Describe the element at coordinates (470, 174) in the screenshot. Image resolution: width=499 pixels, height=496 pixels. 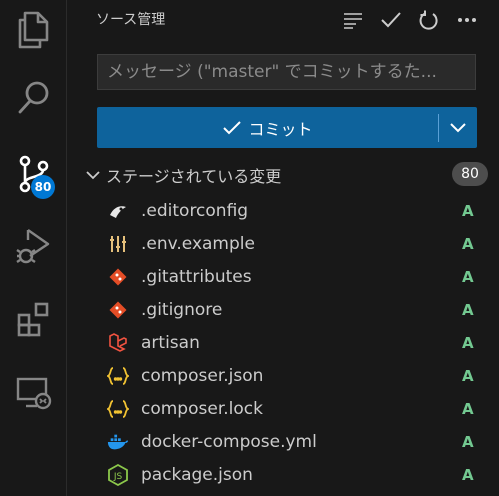
I see `staged-changes-count: 80` at that location.